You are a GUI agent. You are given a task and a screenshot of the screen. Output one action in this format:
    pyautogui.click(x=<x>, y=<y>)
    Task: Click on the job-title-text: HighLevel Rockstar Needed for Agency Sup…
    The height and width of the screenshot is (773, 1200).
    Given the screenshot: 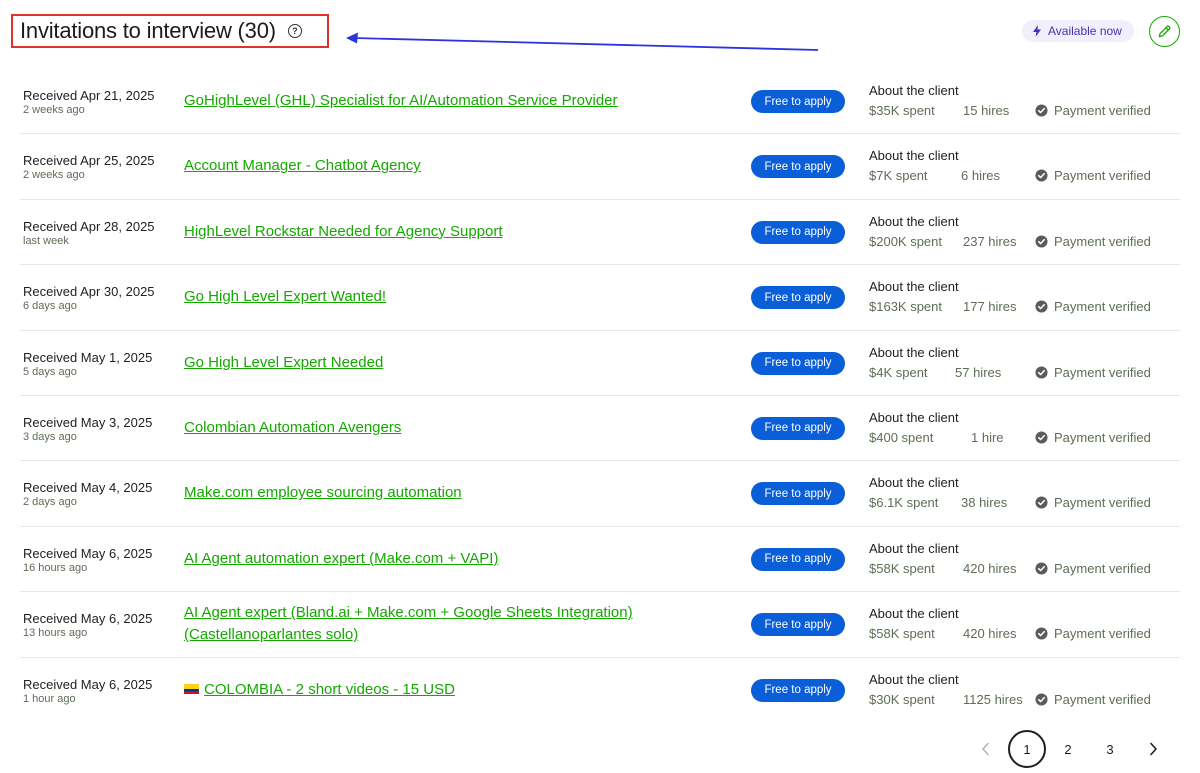 What is the action you would take?
    pyautogui.click(x=343, y=231)
    